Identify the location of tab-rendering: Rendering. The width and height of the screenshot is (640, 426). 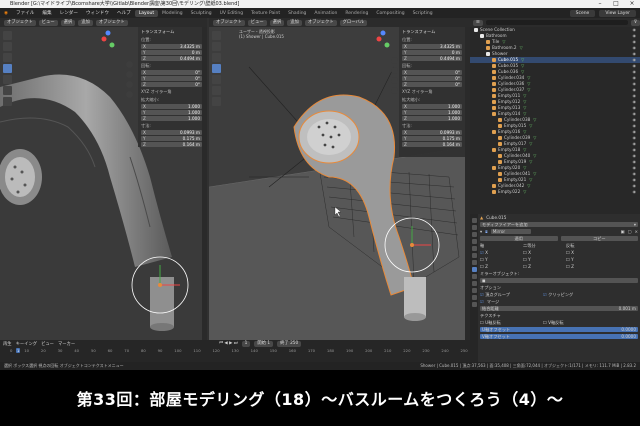
(356, 13).